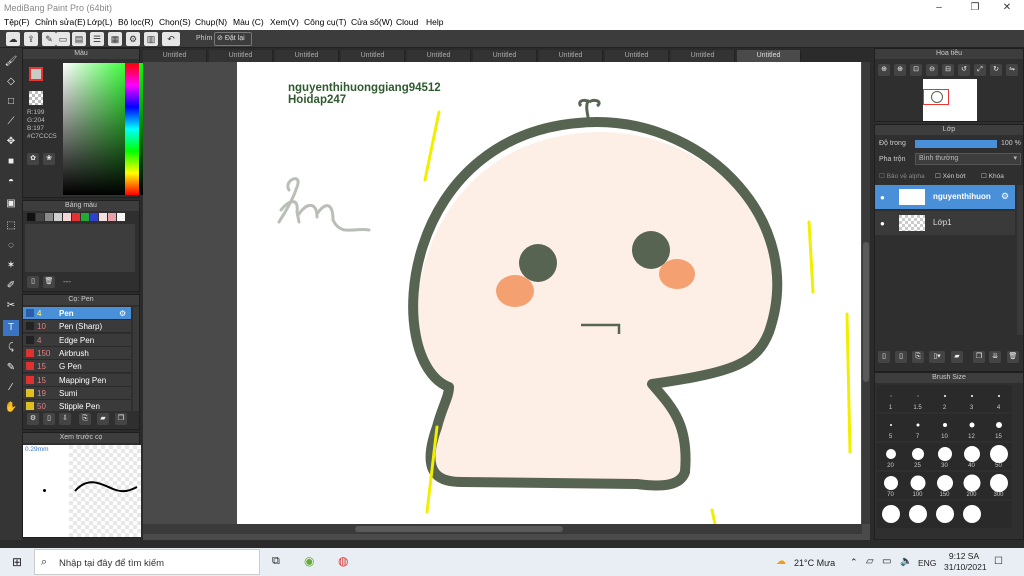 The height and width of the screenshot is (576, 1024). I want to click on move-tool-icon: ✥, so click(11, 142).